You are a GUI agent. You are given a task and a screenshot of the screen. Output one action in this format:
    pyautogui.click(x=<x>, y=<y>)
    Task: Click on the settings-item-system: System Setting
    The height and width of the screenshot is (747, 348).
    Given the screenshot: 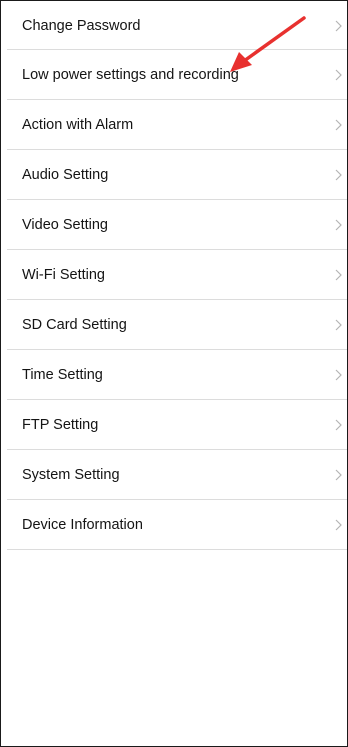 What is the action you would take?
    pyautogui.click(x=174, y=475)
    